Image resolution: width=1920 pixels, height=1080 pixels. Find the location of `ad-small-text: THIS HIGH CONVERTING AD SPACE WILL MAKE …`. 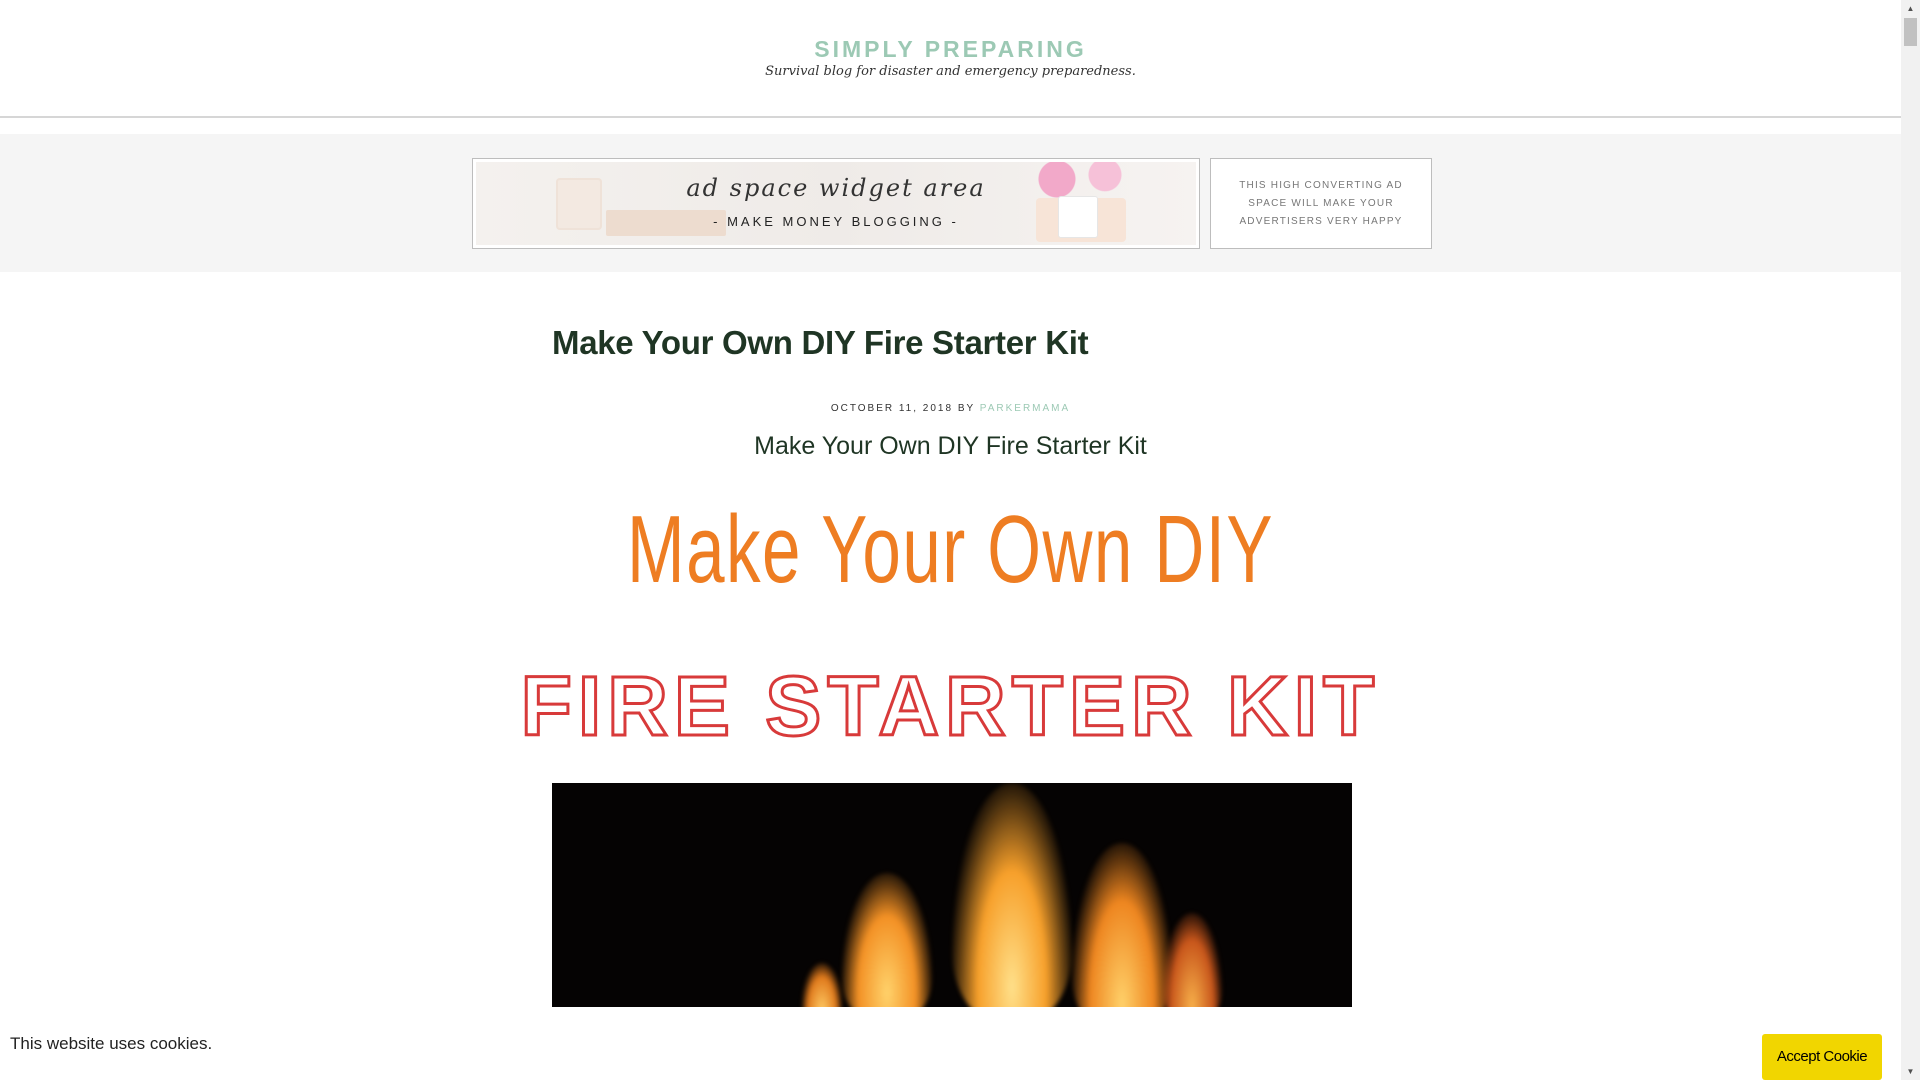

ad-small-text: THIS HIGH CONVERTING AD SPACE WILL MAKE … is located at coordinates (1321, 203).